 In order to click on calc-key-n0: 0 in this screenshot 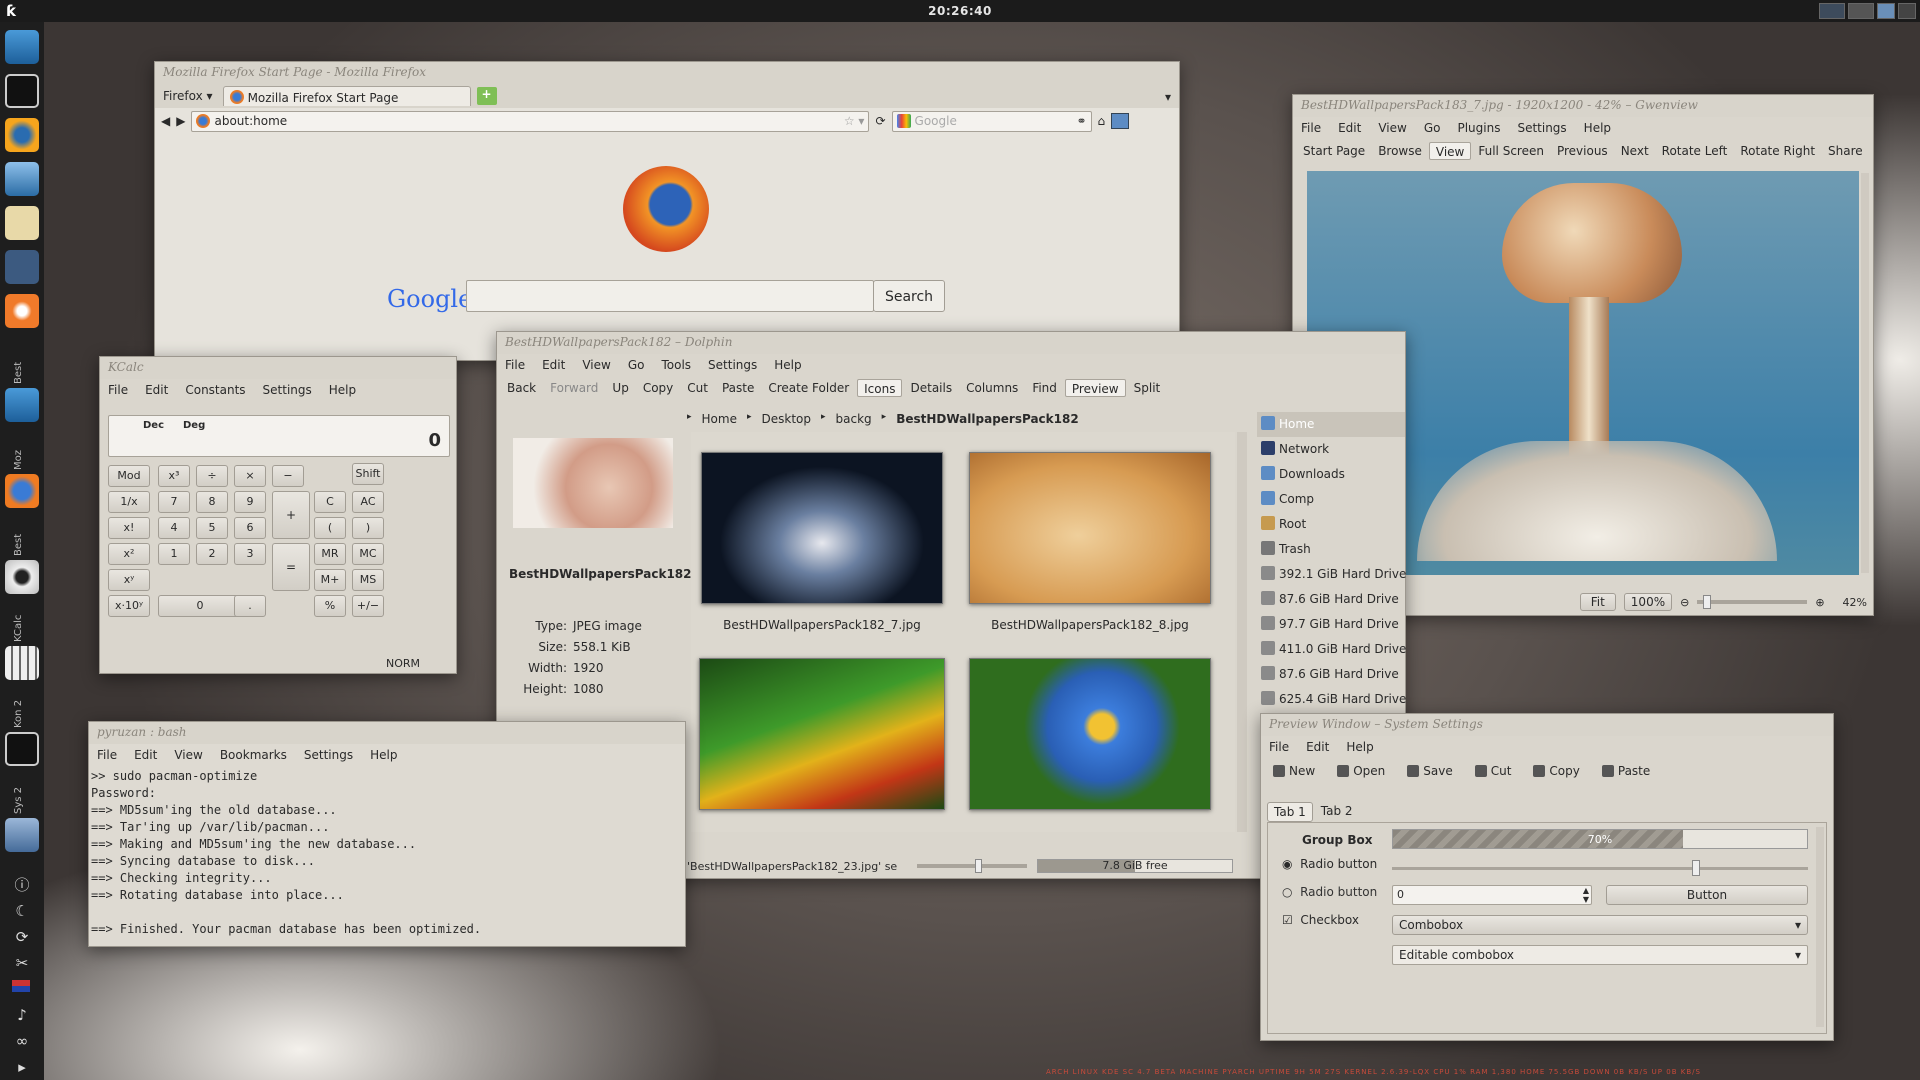, I will do `click(200, 606)`.